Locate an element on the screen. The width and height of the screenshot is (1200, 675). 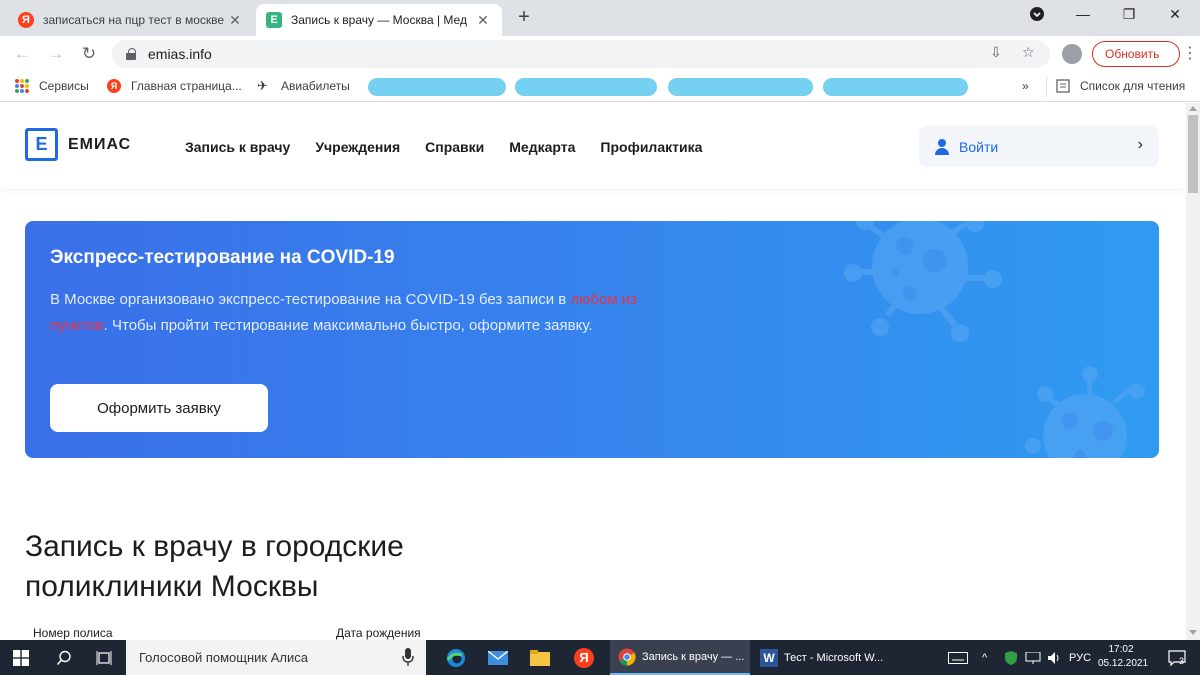
install-app-icon: ⇩ is located at coordinates (996, 52).